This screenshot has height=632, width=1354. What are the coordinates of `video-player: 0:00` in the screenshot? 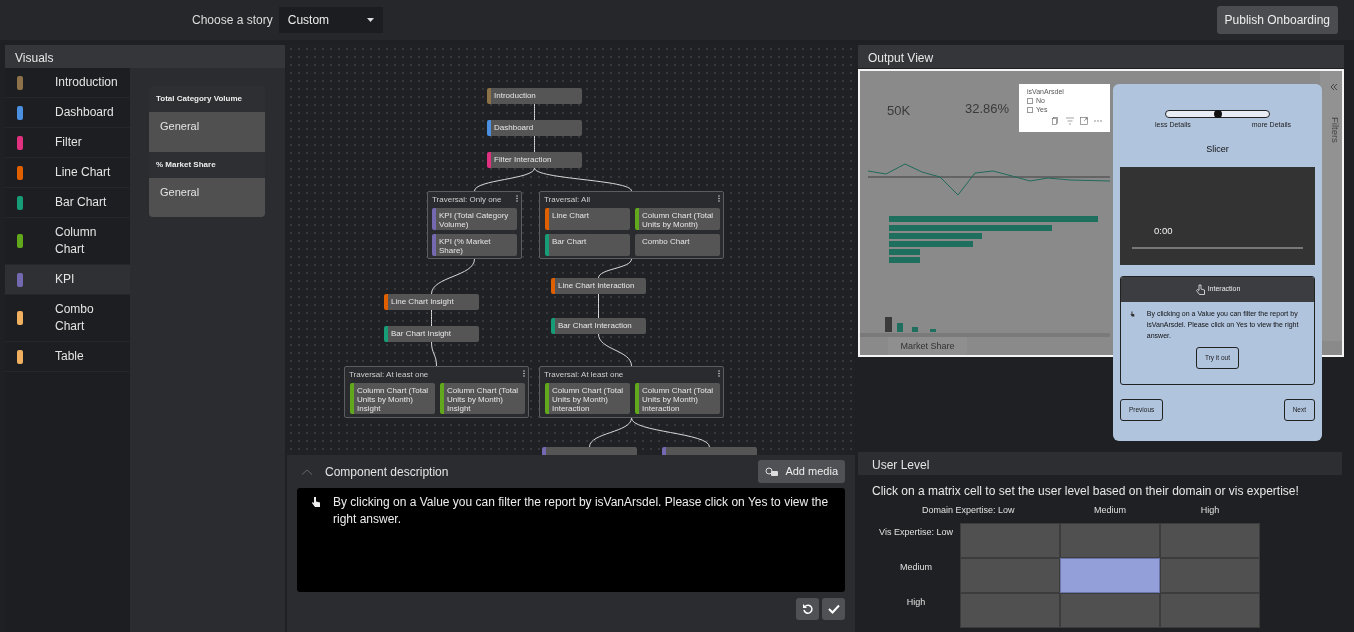 It's located at (1217, 216).